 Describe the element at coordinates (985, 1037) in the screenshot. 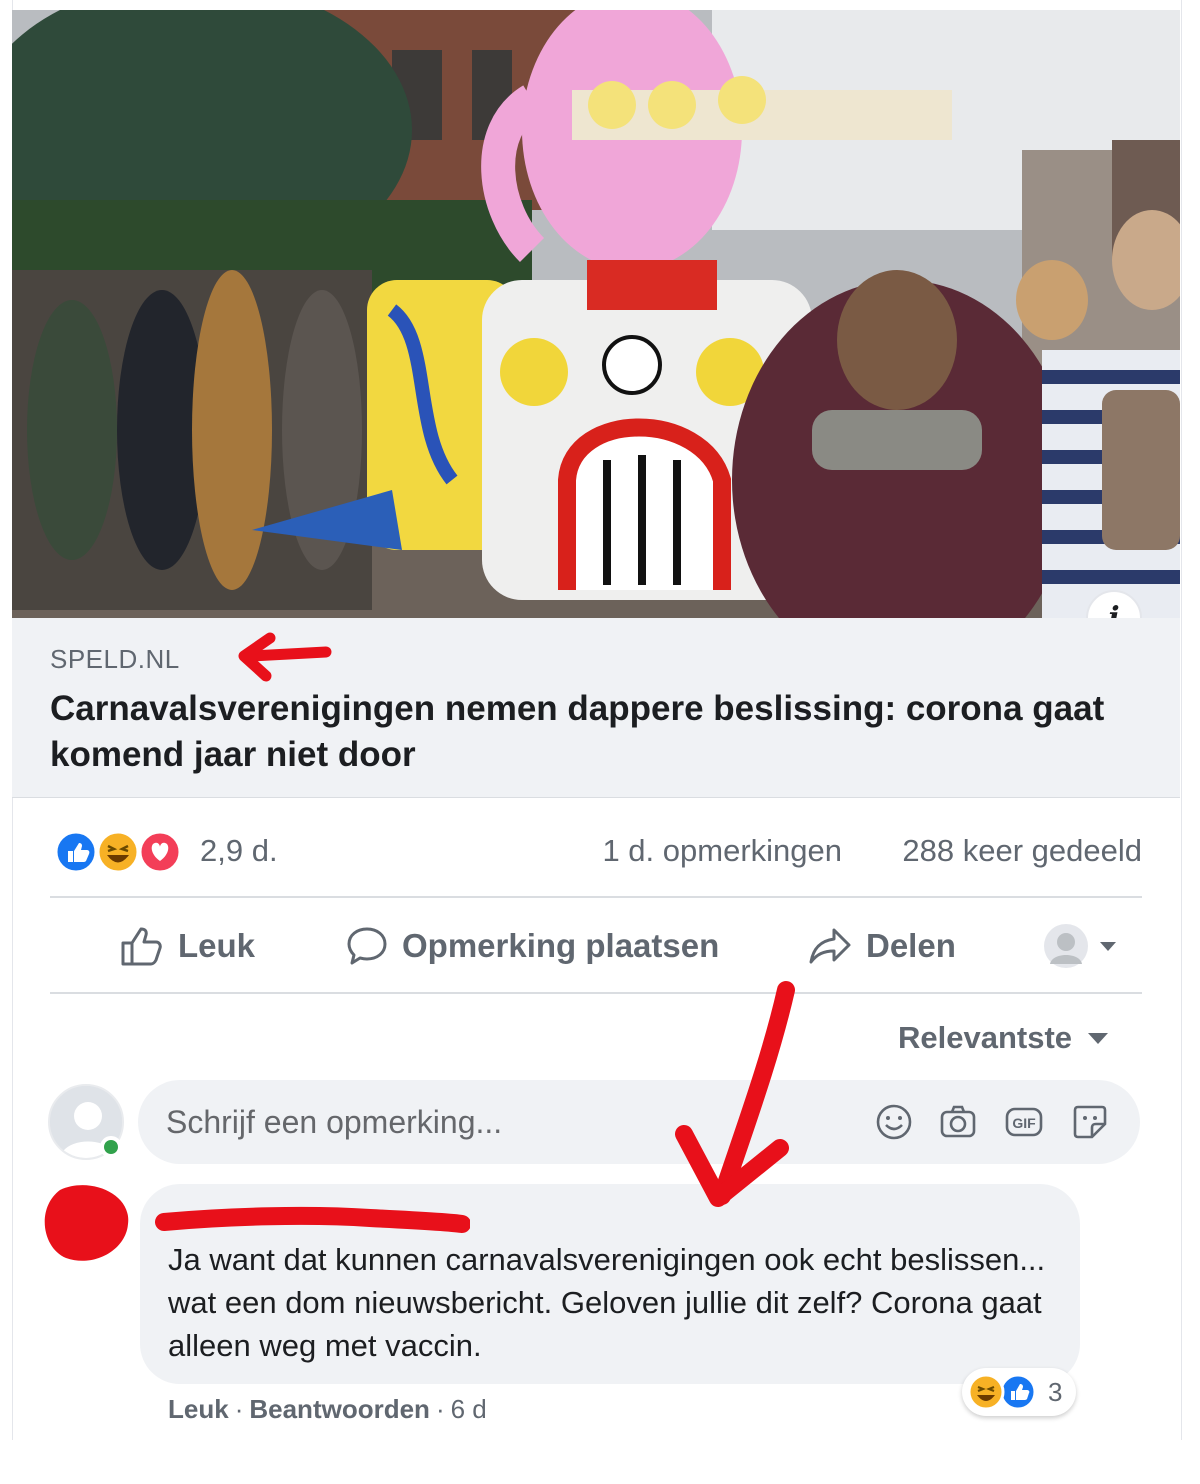

I see `sort-label: Relevantste` at that location.